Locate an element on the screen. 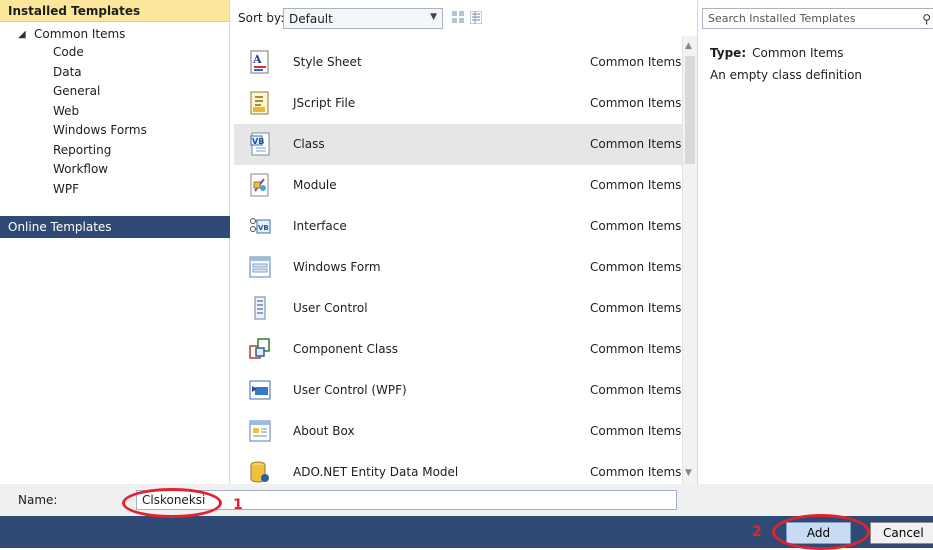  template-name: User Control (WPF) is located at coordinates (350, 390).